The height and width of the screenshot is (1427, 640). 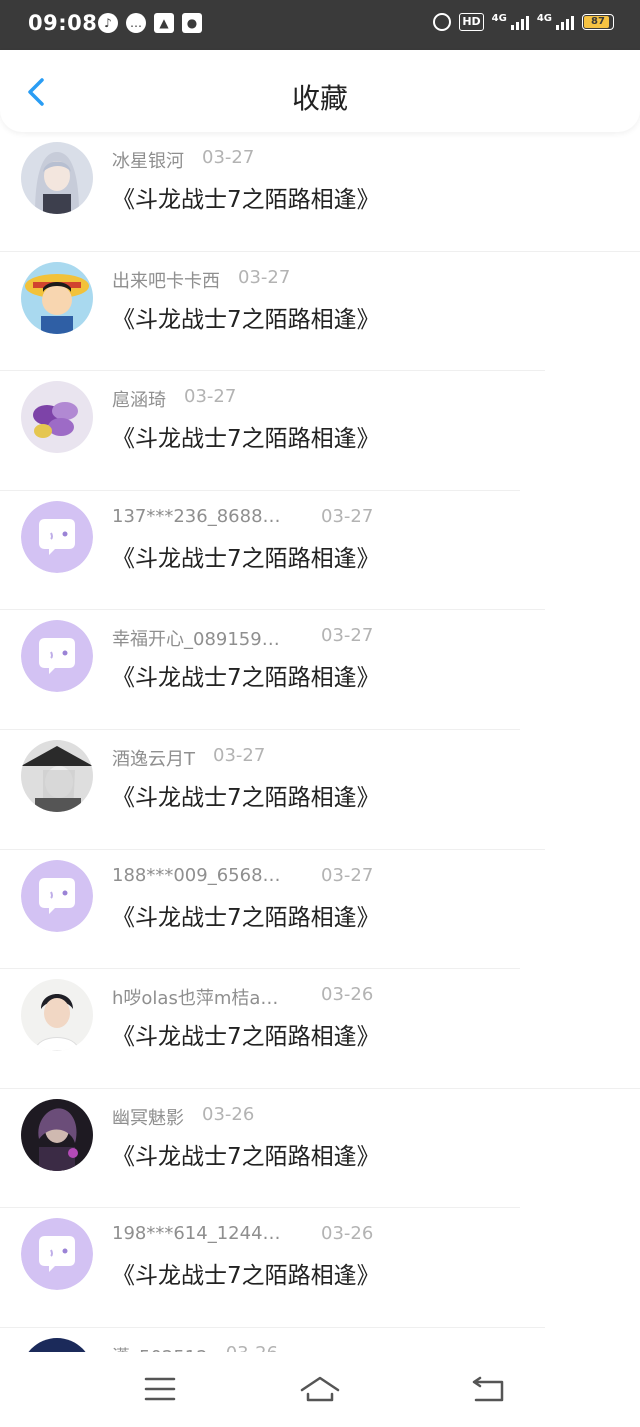 I want to click on battery-icon: 87, so click(x=598, y=22).